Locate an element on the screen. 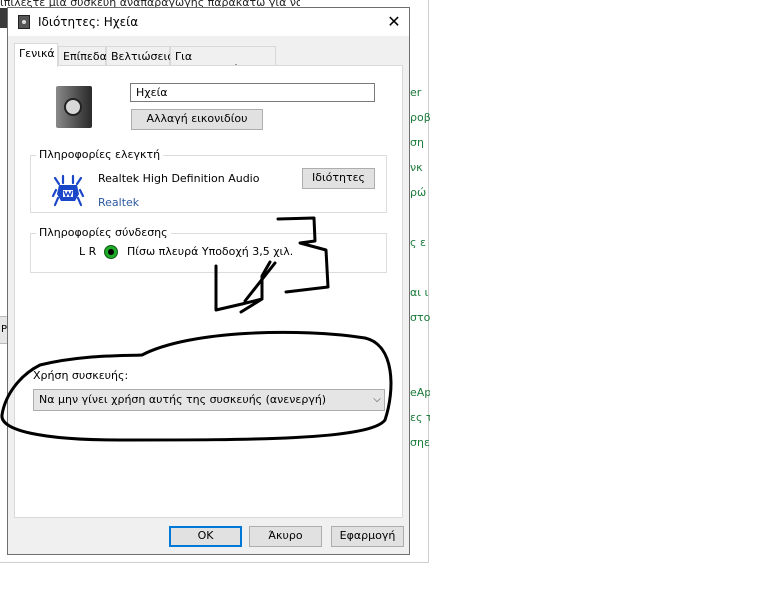  background-link-fragment: ρώ is located at coordinates (420, 192).